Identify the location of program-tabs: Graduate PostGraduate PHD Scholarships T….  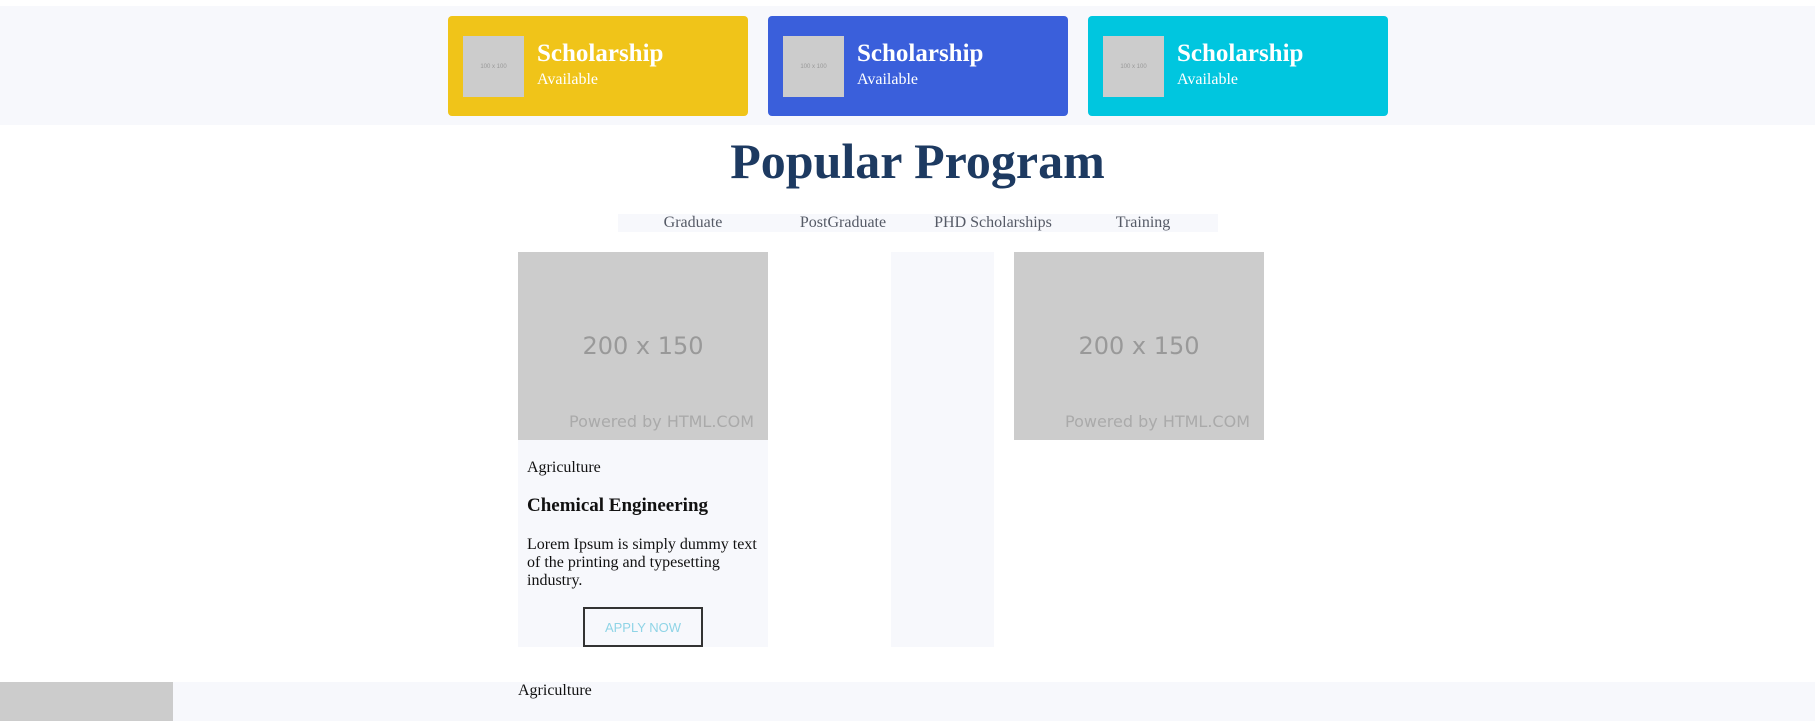
(918, 223).